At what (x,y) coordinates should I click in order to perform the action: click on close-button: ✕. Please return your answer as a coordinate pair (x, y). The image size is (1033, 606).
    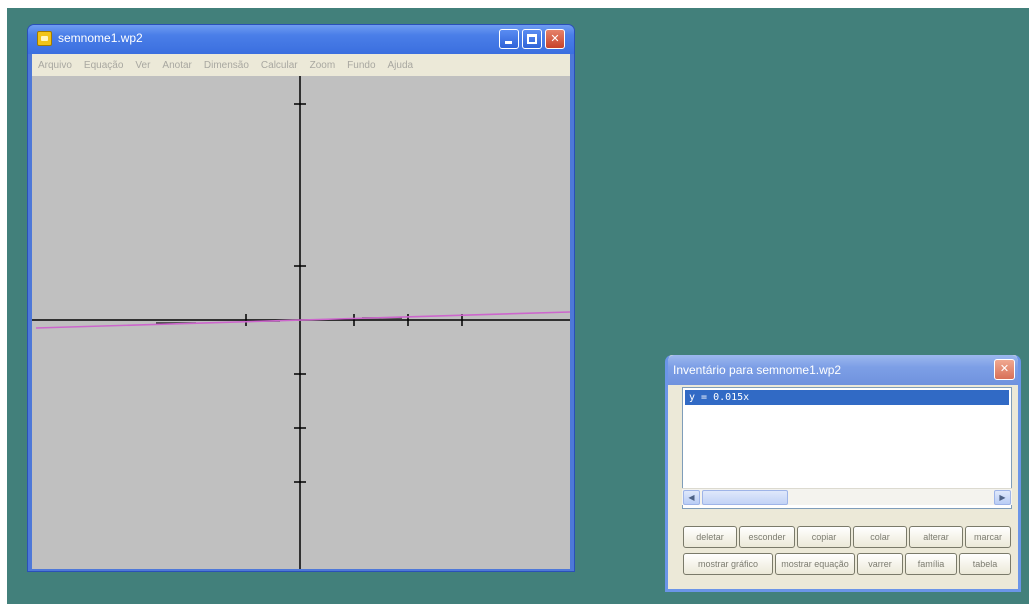
    Looking at the image, I should click on (555, 39).